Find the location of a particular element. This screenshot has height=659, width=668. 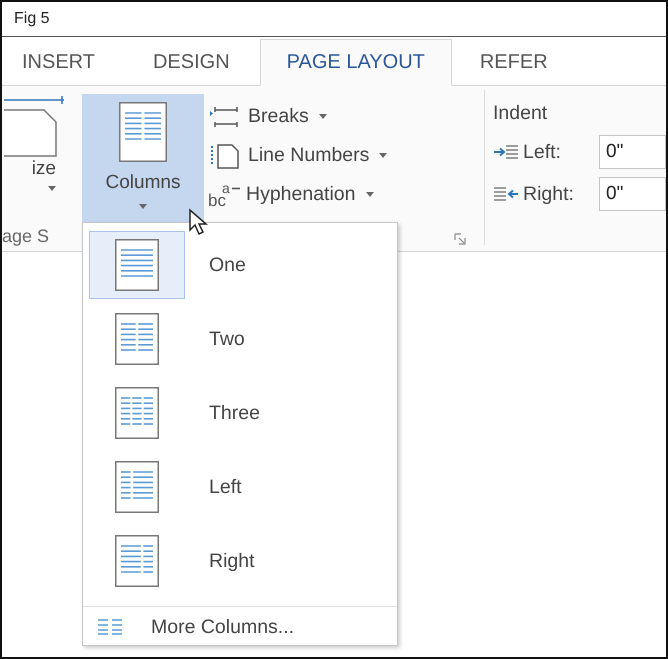

menu-item-label: Two is located at coordinates (227, 339).